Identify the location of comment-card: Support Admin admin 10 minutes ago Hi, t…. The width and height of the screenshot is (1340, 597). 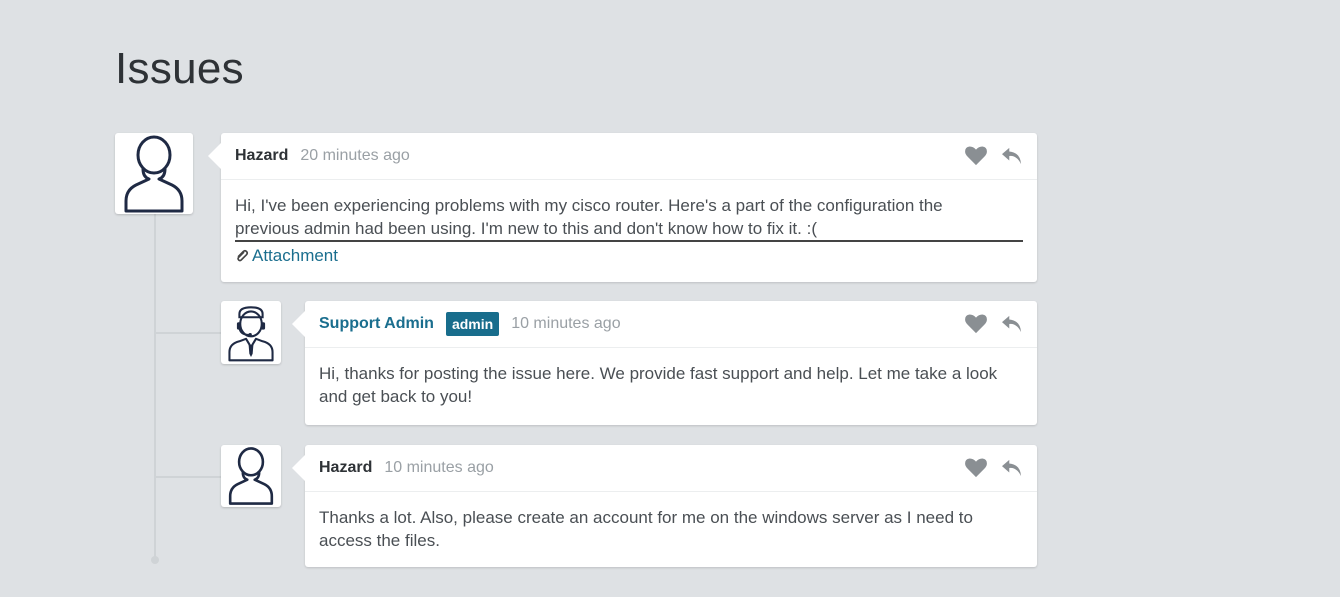
(664, 363).